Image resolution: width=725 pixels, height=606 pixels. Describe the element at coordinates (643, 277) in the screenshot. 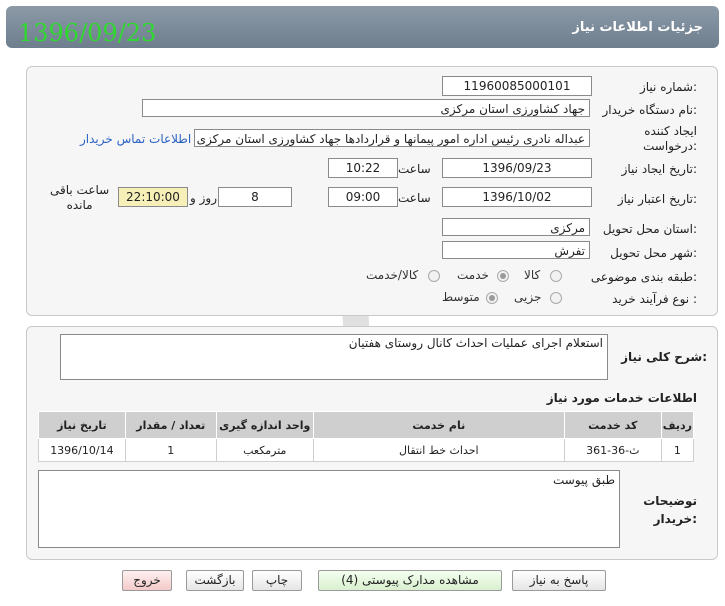

I see `category-label: طبقه بندی موضوعی:` at that location.